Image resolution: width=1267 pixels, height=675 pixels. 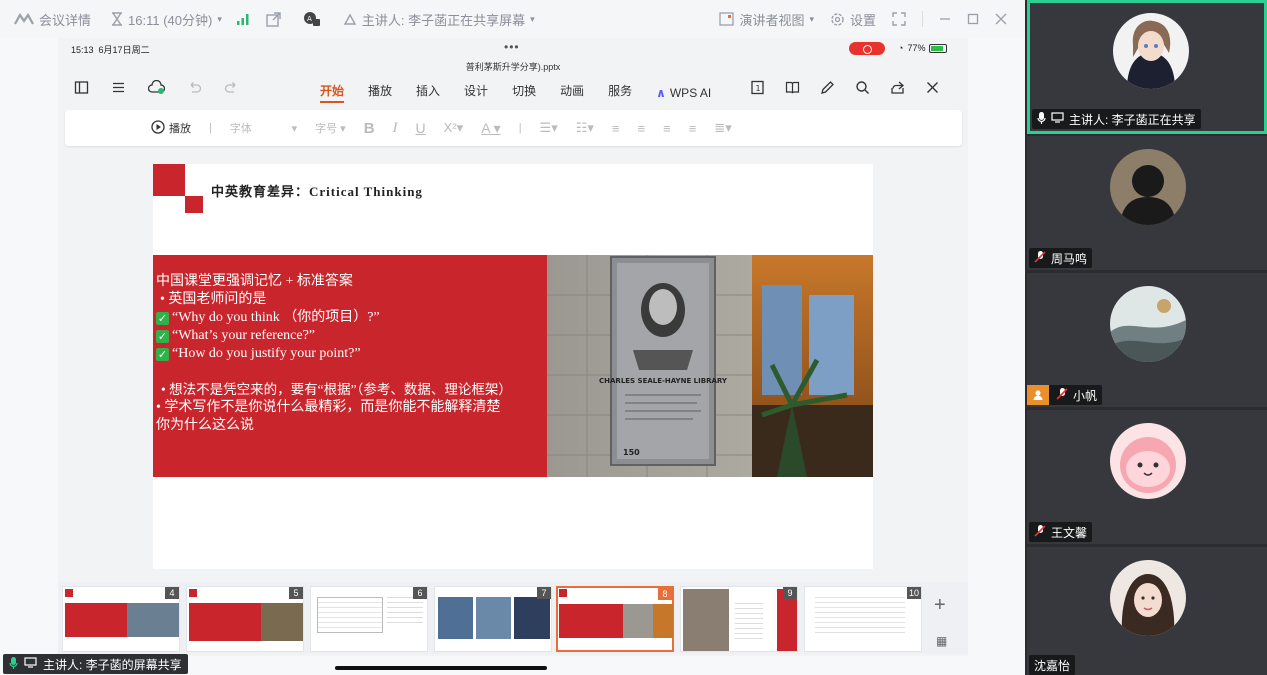 I want to click on settings-button: 设置, so click(x=853, y=19).